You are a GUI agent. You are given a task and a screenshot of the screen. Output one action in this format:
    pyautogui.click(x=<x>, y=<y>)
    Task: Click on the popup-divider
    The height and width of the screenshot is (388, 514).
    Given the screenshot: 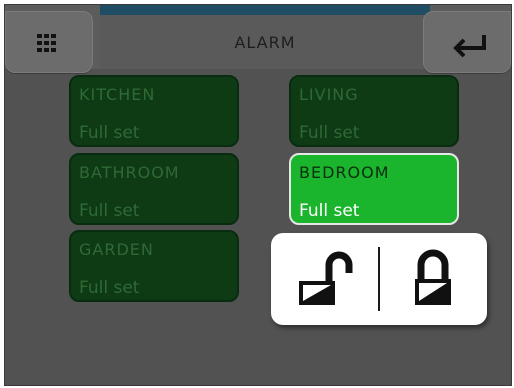 What is the action you would take?
    pyautogui.click(x=379, y=279)
    